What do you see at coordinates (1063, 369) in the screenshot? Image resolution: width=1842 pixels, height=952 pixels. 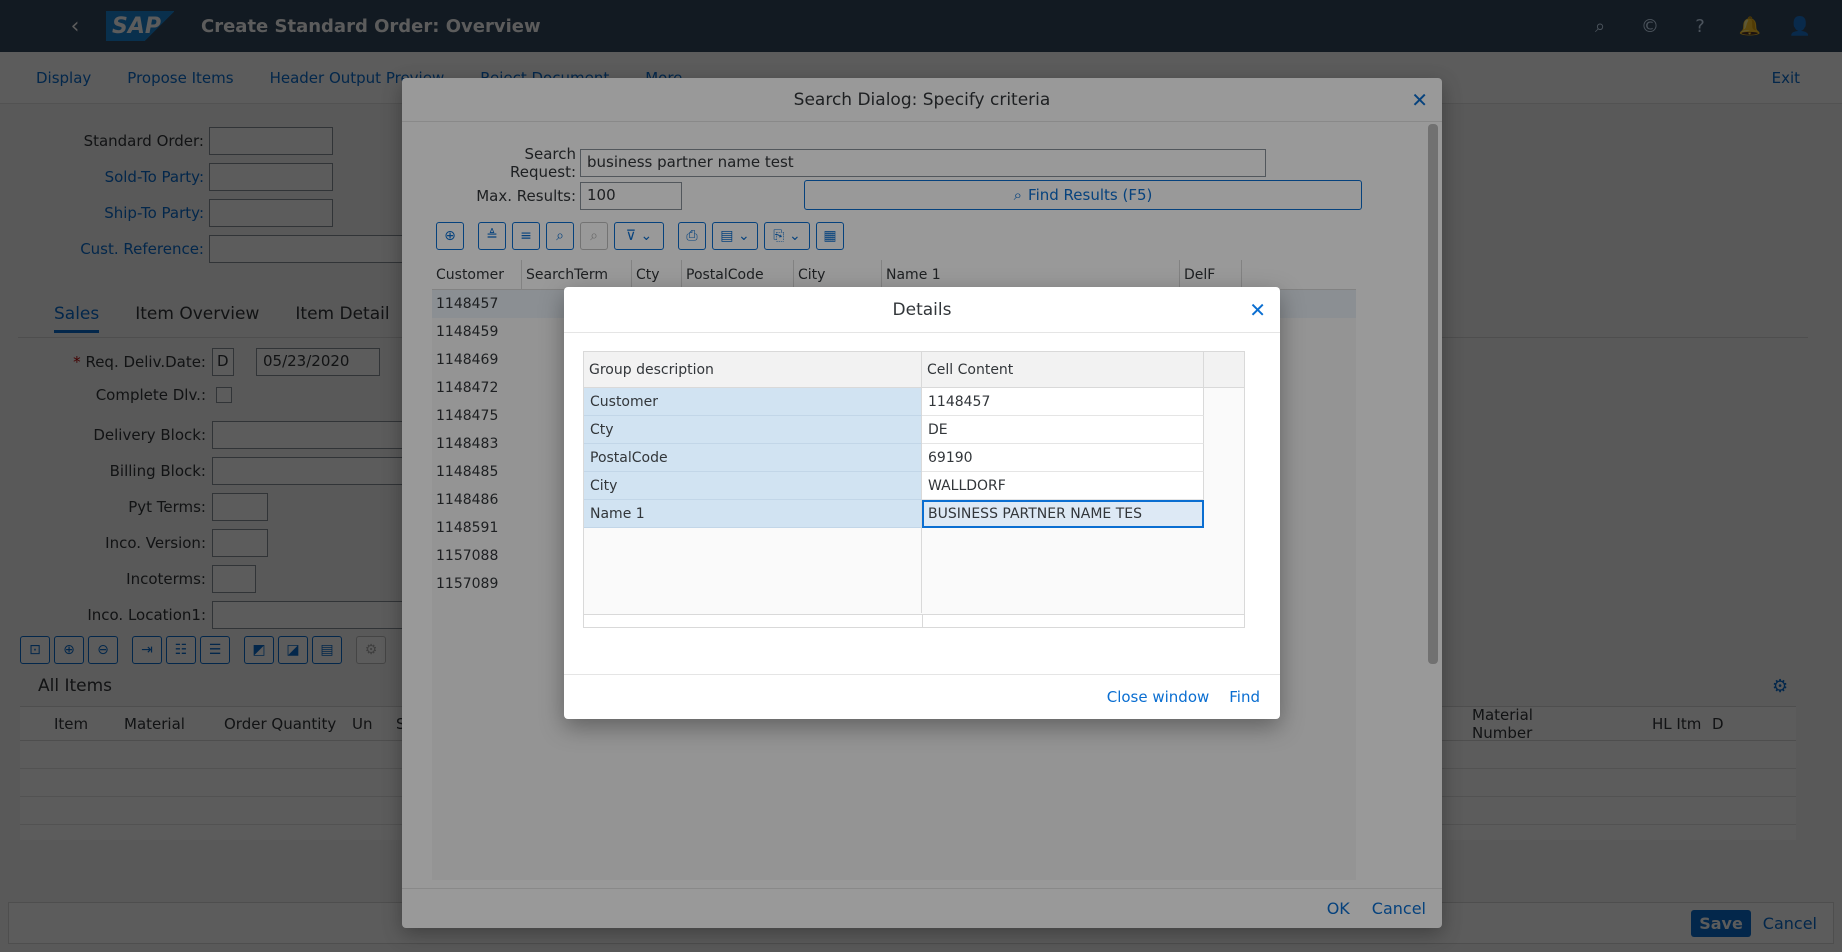 I see `col-cell-content: Cell Content` at bounding box center [1063, 369].